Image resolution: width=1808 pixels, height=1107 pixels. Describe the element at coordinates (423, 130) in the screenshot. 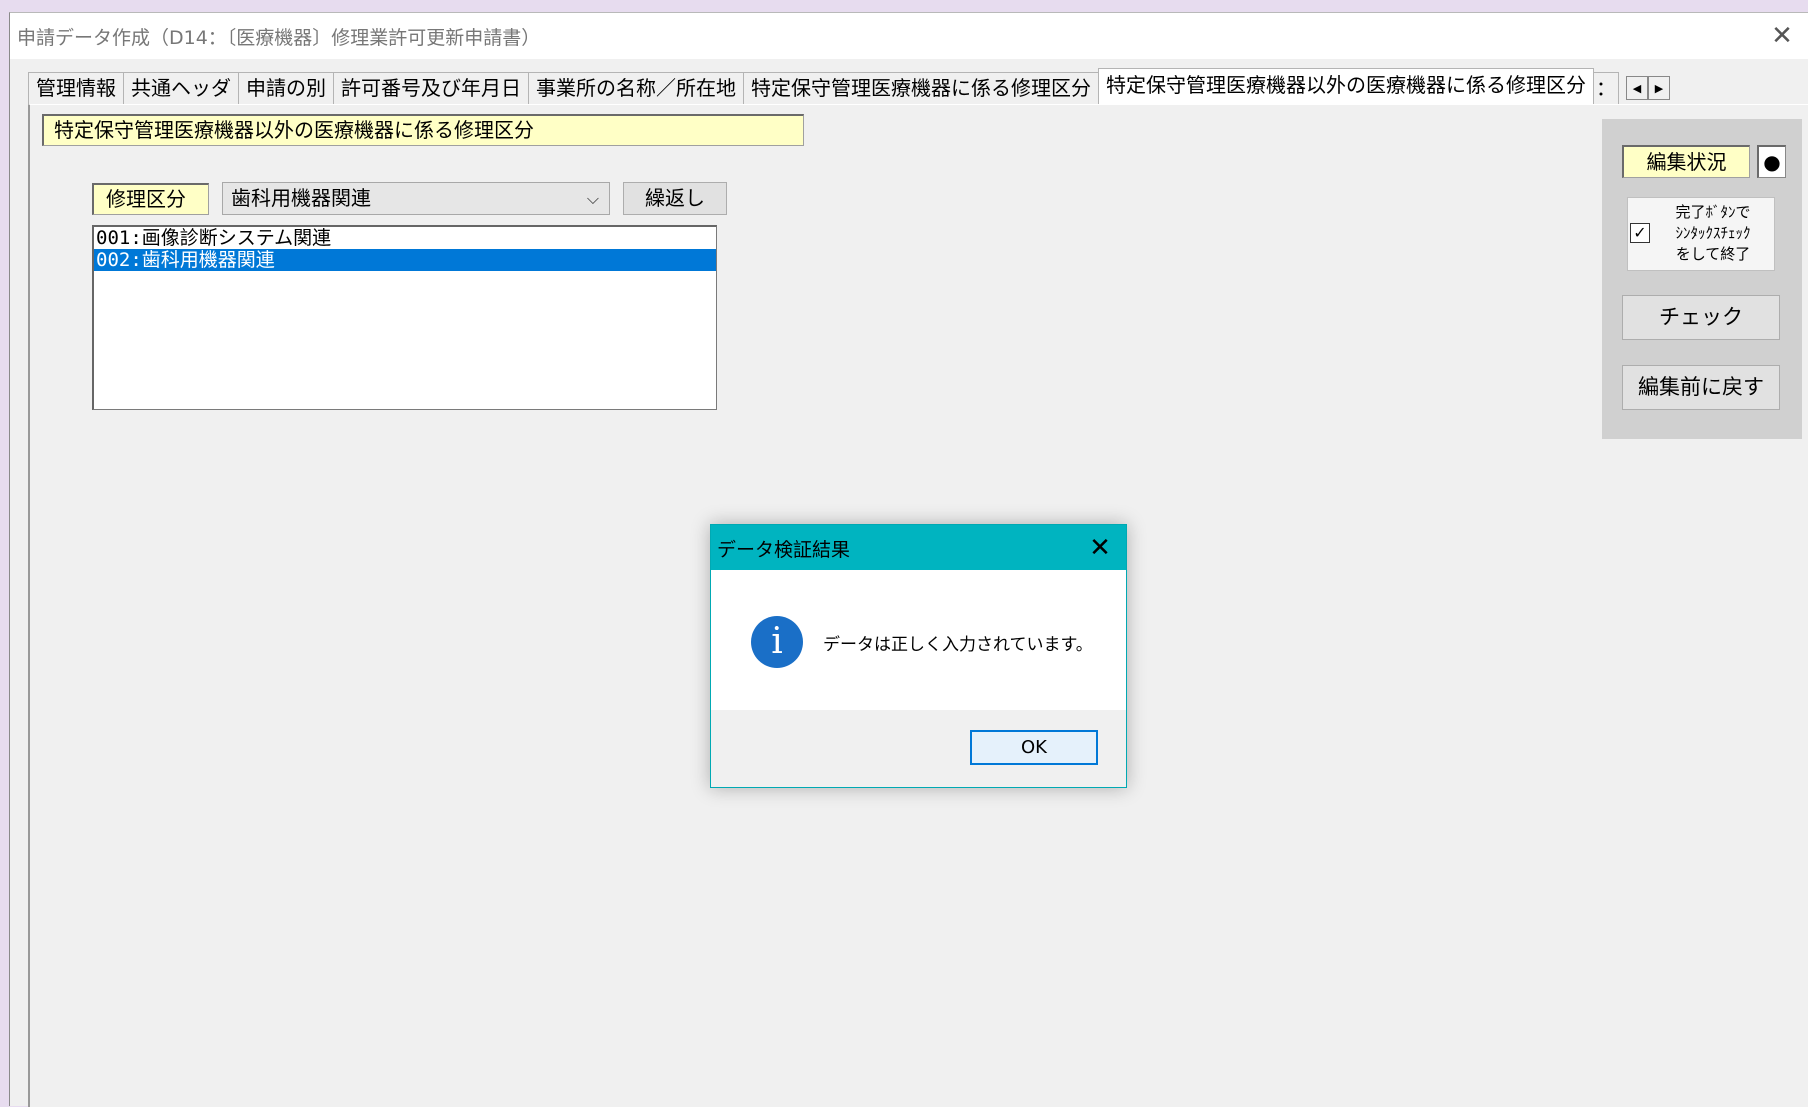

I see `section-title: 特定保守管理医療機器以外の医療機器に係る修理区分` at that location.